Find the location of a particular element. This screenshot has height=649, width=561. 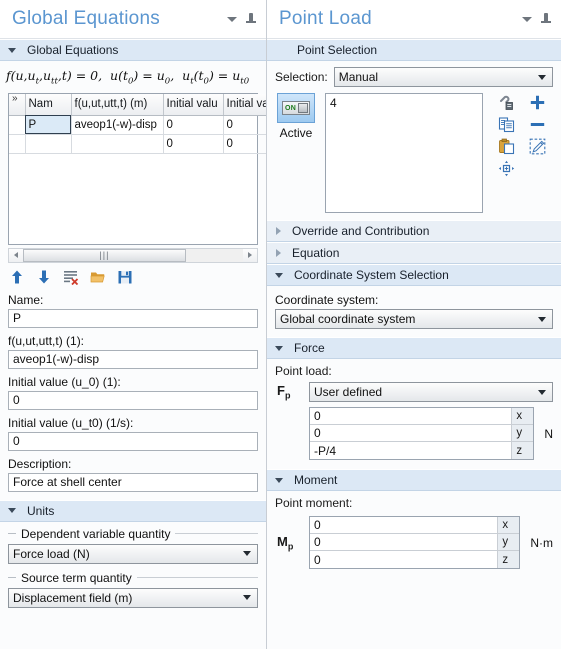

add-icon is located at coordinates (537, 102).